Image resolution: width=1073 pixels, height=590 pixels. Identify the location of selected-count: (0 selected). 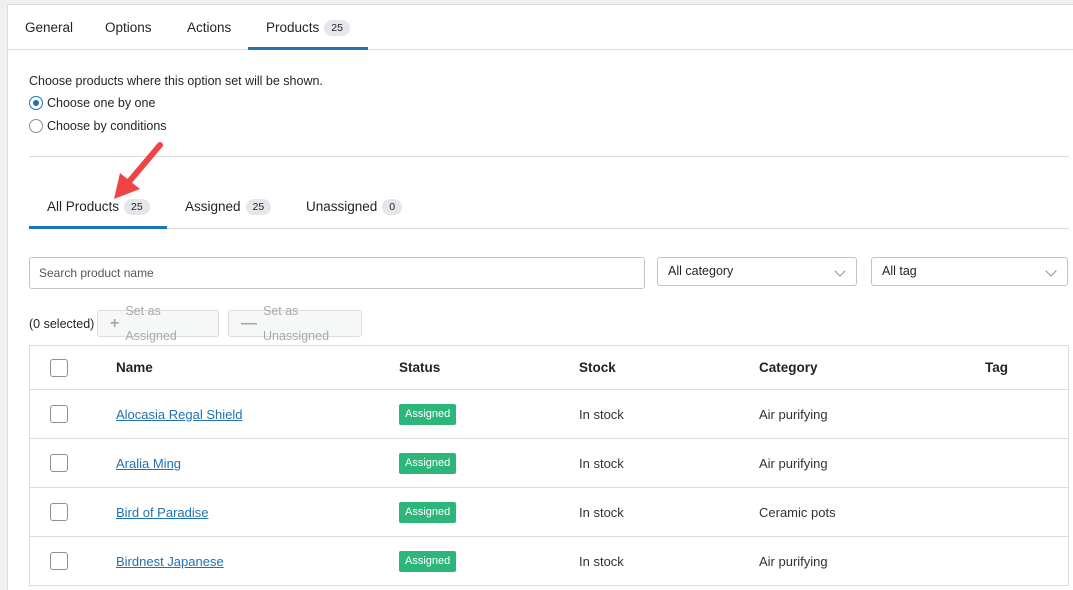
(62, 324).